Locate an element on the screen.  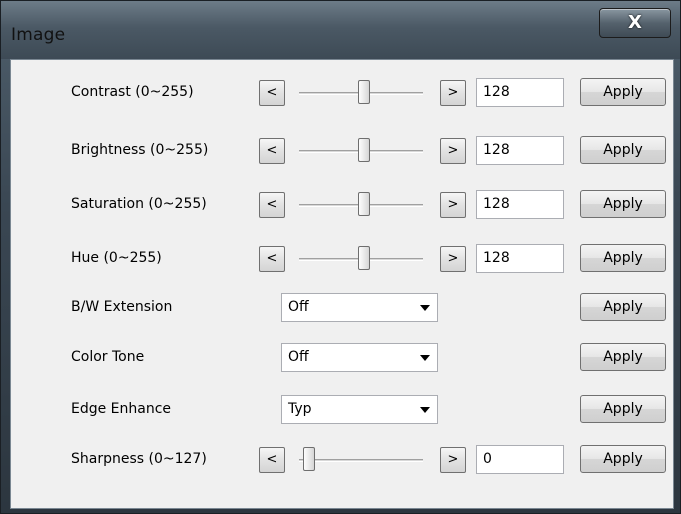
edge-enhance-select: Typ is located at coordinates (359, 409).